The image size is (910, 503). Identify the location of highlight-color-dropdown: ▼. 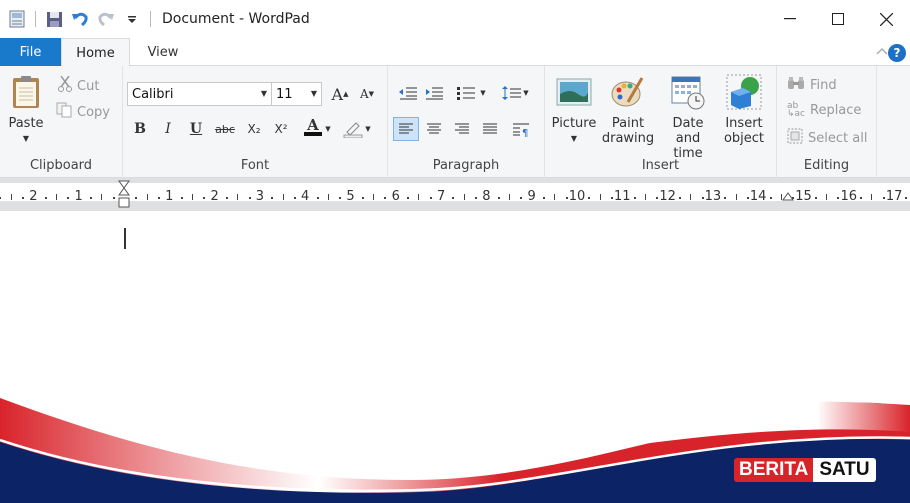
(368, 129).